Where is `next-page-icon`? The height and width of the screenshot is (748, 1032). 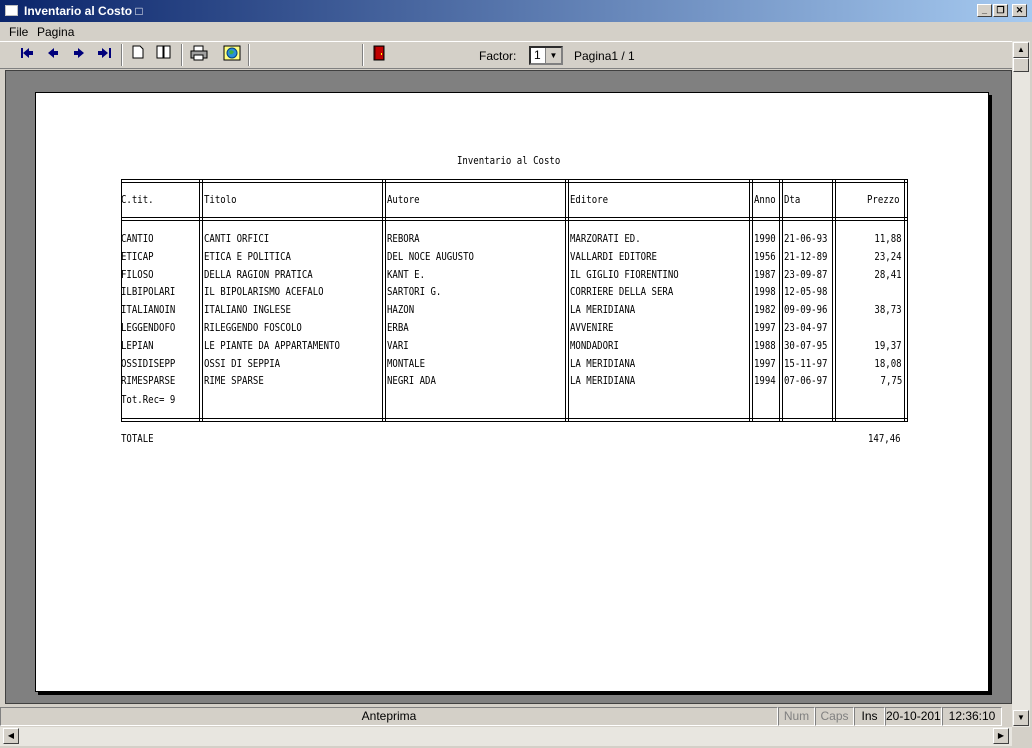
next-page-icon is located at coordinates (79, 55).